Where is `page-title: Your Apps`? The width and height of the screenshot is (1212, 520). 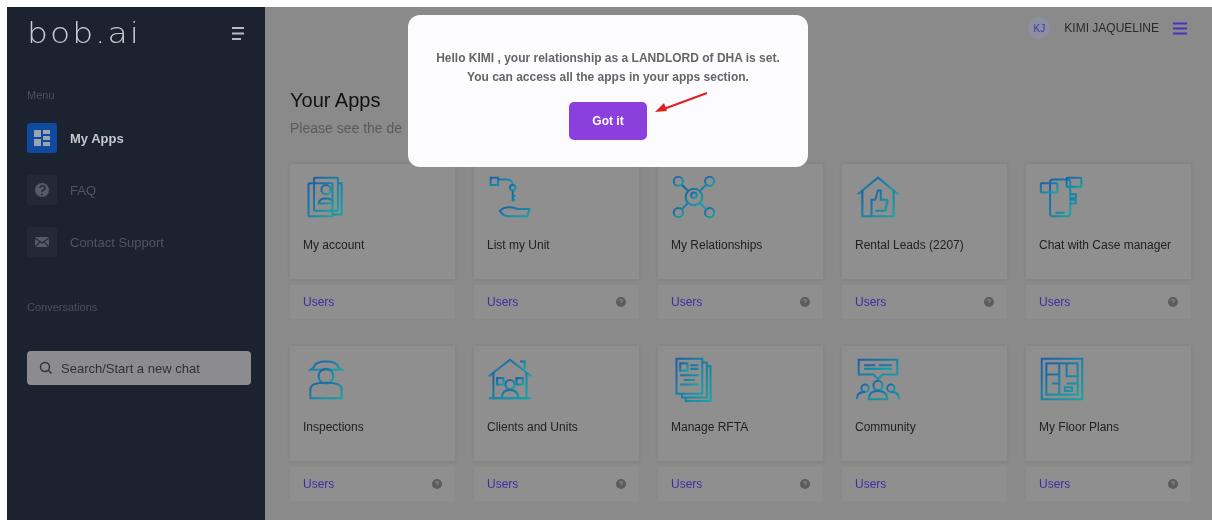
page-title: Your Apps is located at coordinates (335, 100).